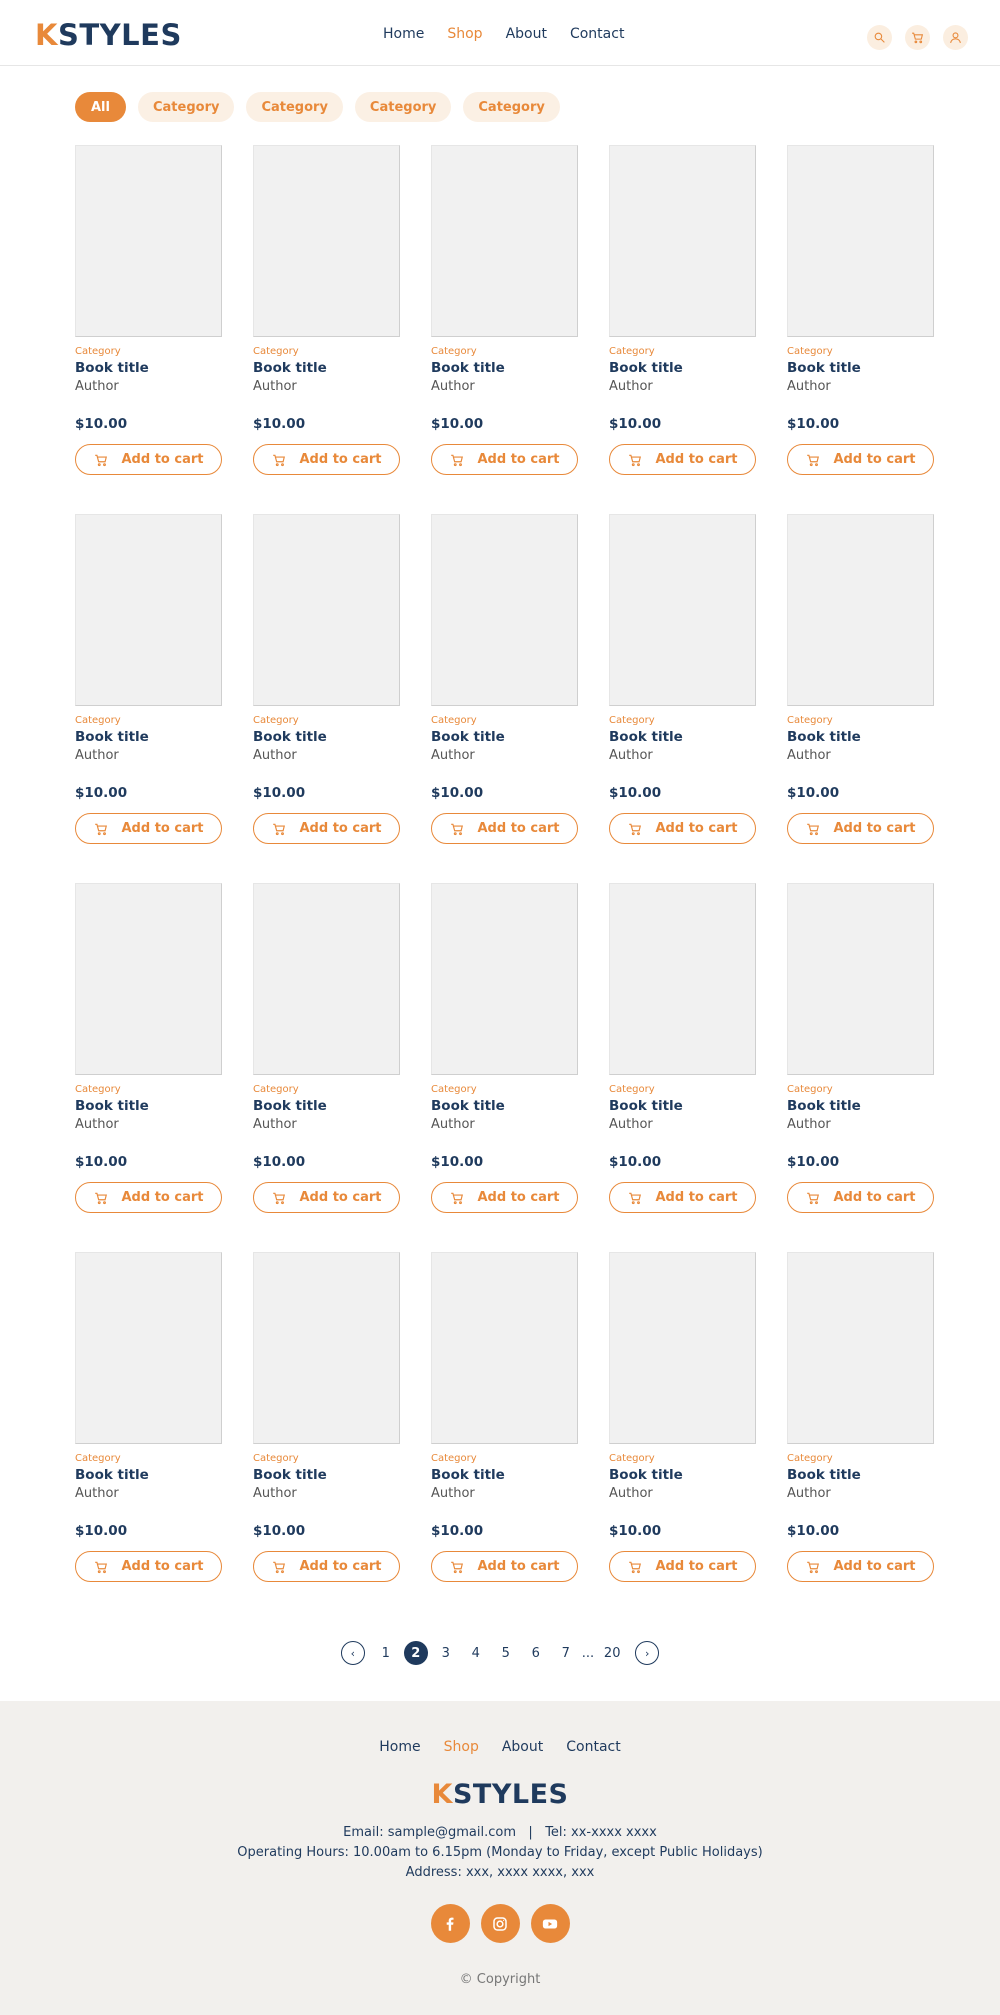  What do you see at coordinates (399, 1747) in the screenshot?
I see `footer-link-home: Home` at bounding box center [399, 1747].